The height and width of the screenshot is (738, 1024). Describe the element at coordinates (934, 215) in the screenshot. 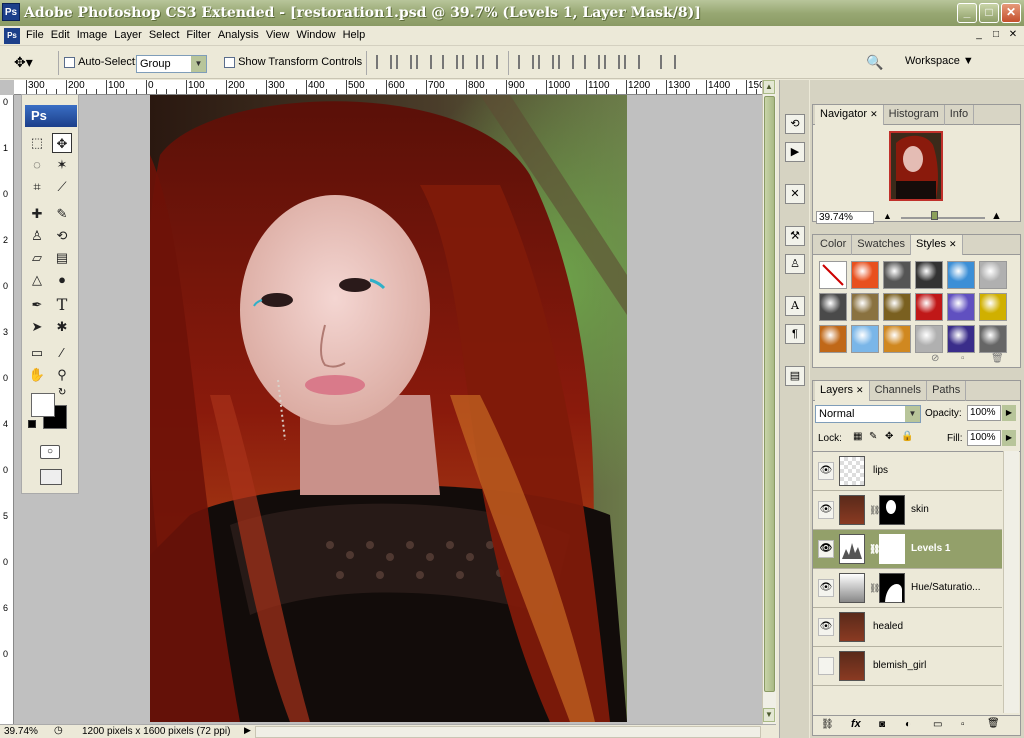

I see `zoom-slider-handle` at that location.